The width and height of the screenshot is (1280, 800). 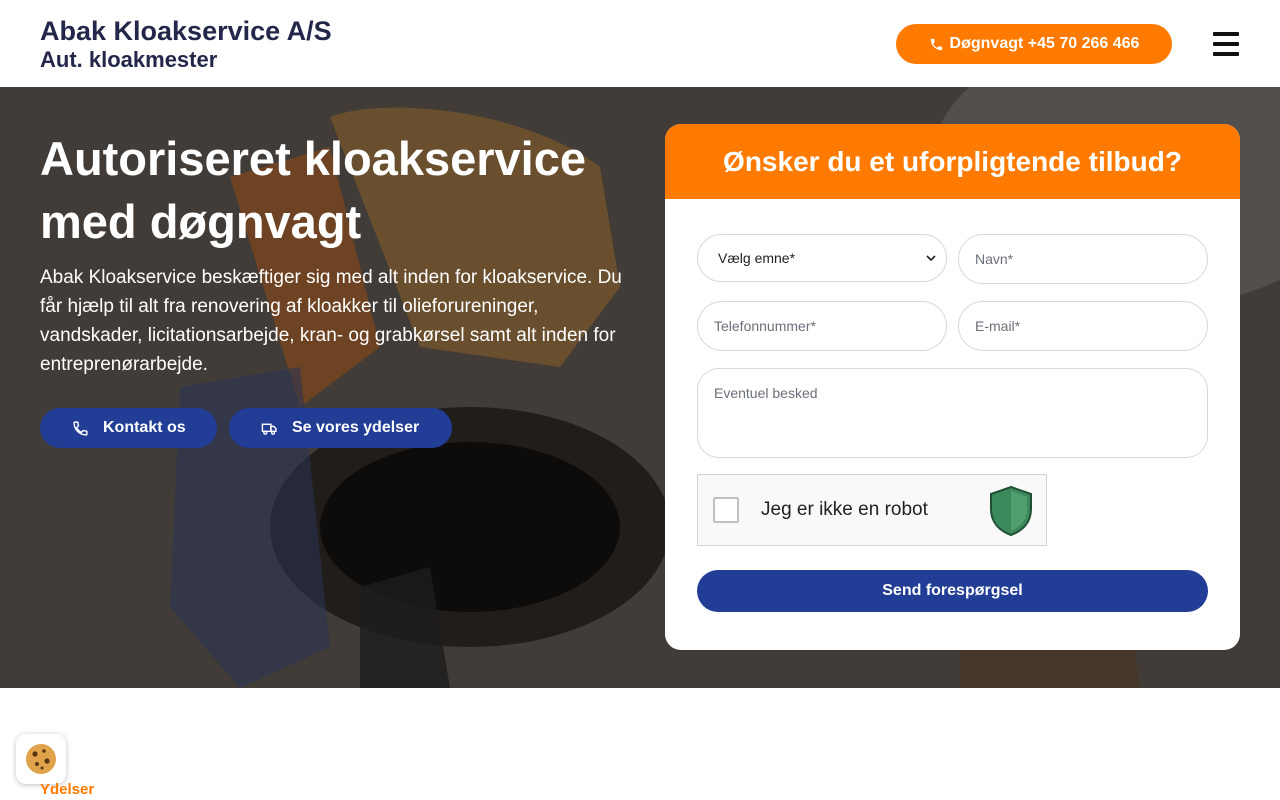 I want to click on name-input: Navn*, so click(x=1083, y=259).